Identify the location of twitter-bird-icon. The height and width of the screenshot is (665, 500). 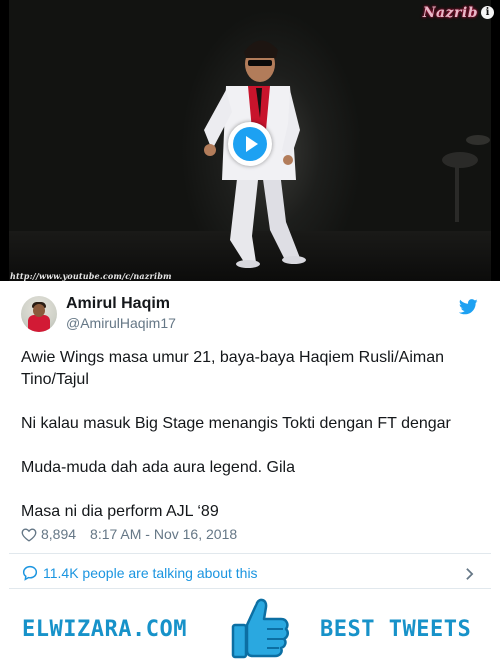
(468, 307).